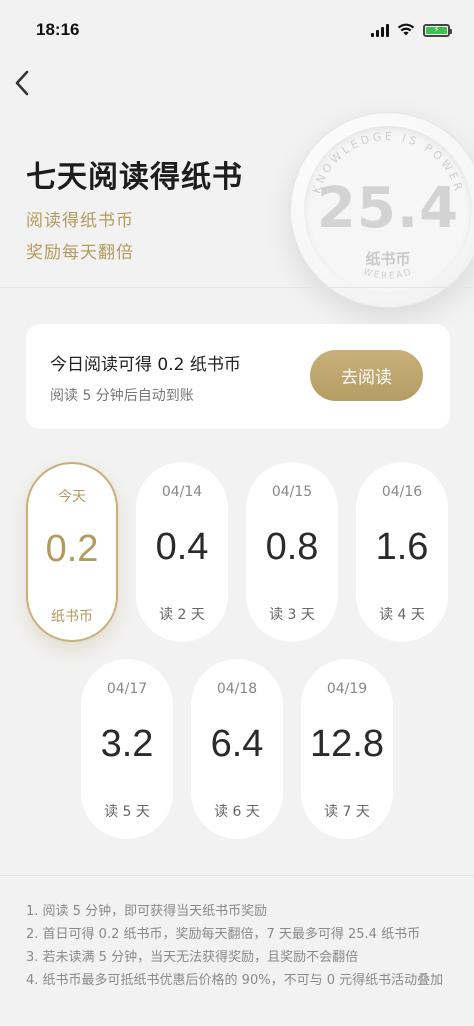 The image size is (474, 1026). Describe the element at coordinates (145, 365) in the screenshot. I see `today-reward-text: 今日阅读可得 0.2 纸书币` at that location.